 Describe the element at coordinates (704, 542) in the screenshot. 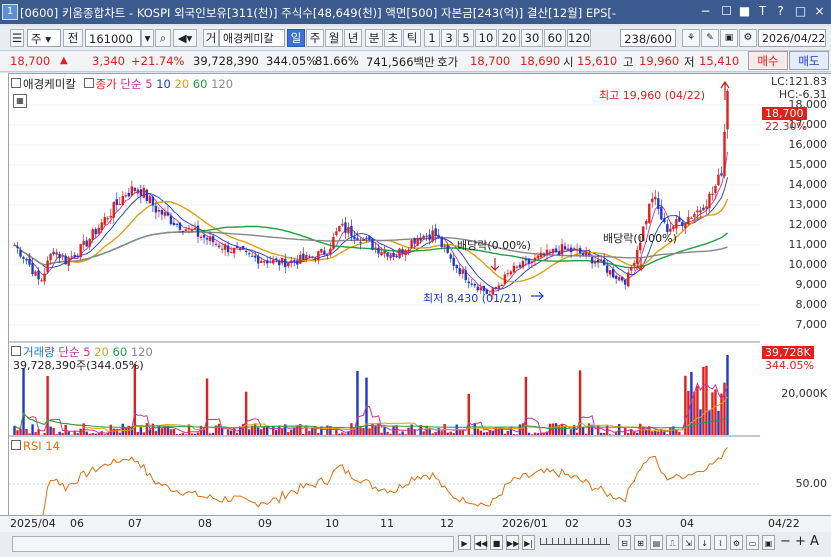

I see `tool-f-icon: ↓` at that location.